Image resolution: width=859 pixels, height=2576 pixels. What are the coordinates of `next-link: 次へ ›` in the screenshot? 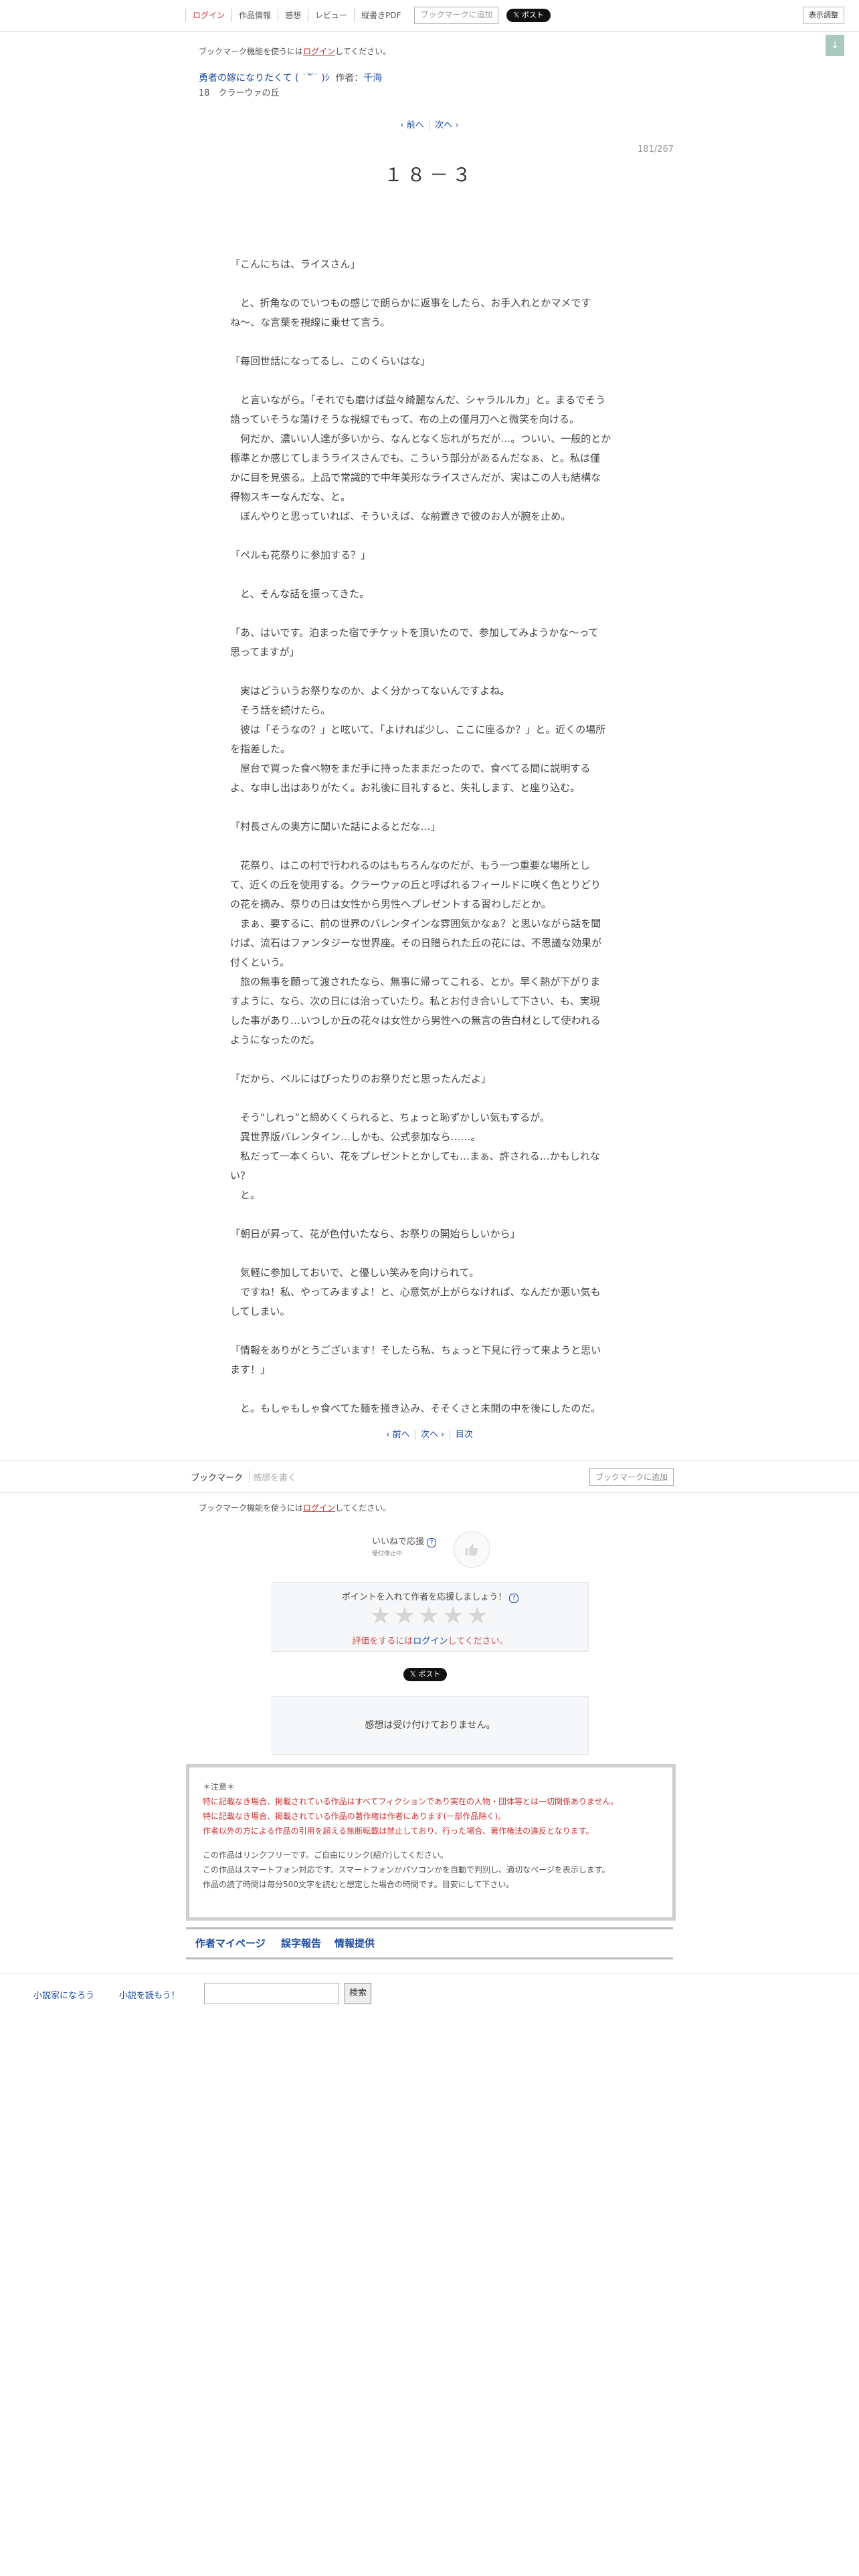 It's located at (446, 125).